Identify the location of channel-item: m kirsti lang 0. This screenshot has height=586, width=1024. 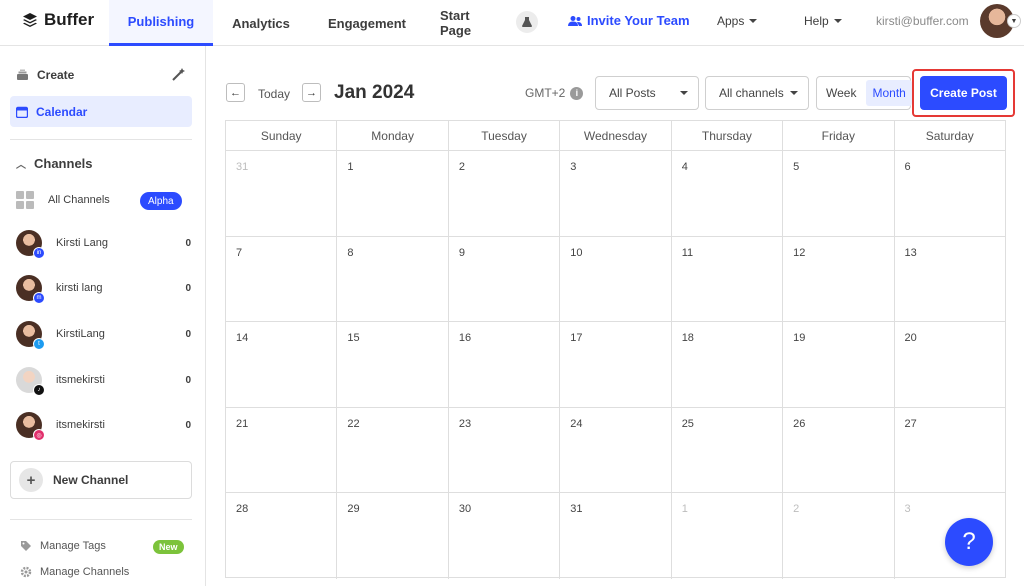
(103, 289).